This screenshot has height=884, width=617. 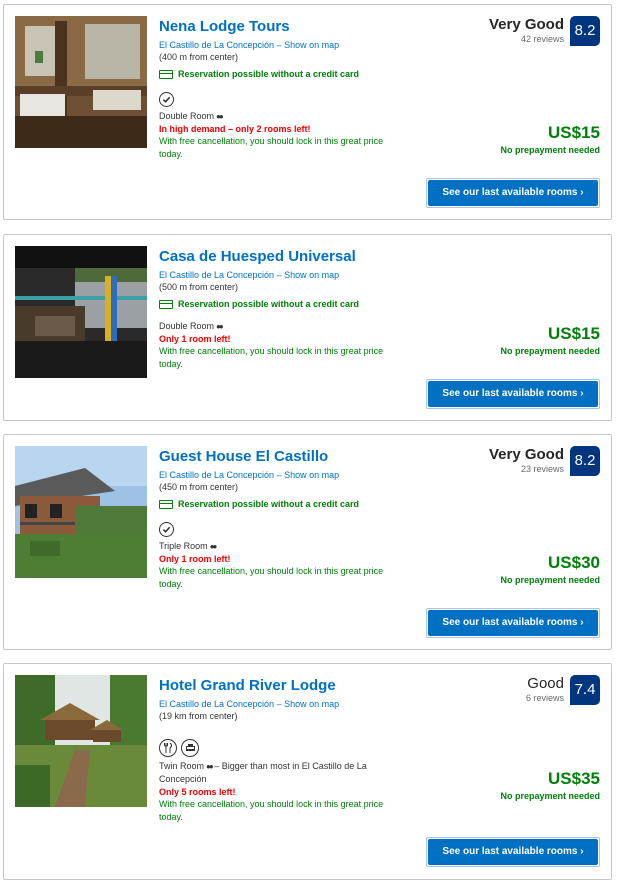 What do you see at coordinates (574, 778) in the screenshot?
I see `price: US$35` at bounding box center [574, 778].